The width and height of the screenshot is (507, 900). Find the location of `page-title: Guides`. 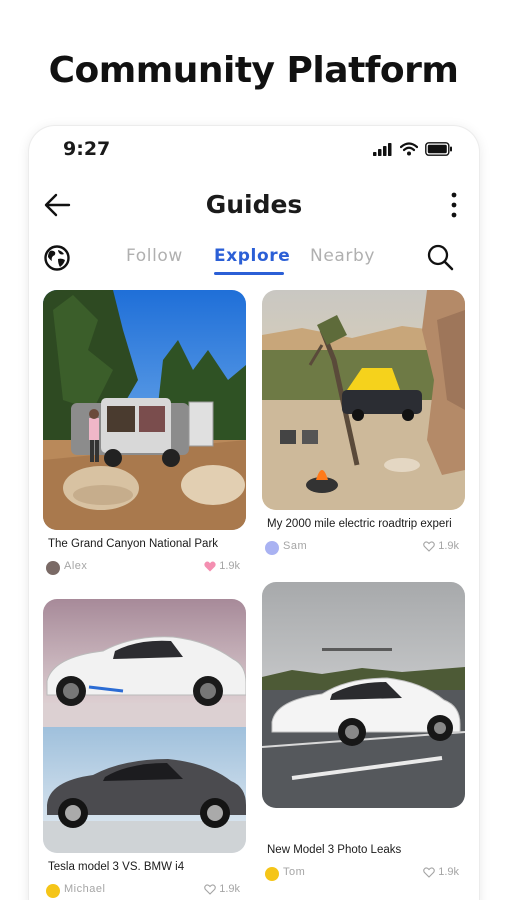

page-title: Guides is located at coordinates (254, 204).